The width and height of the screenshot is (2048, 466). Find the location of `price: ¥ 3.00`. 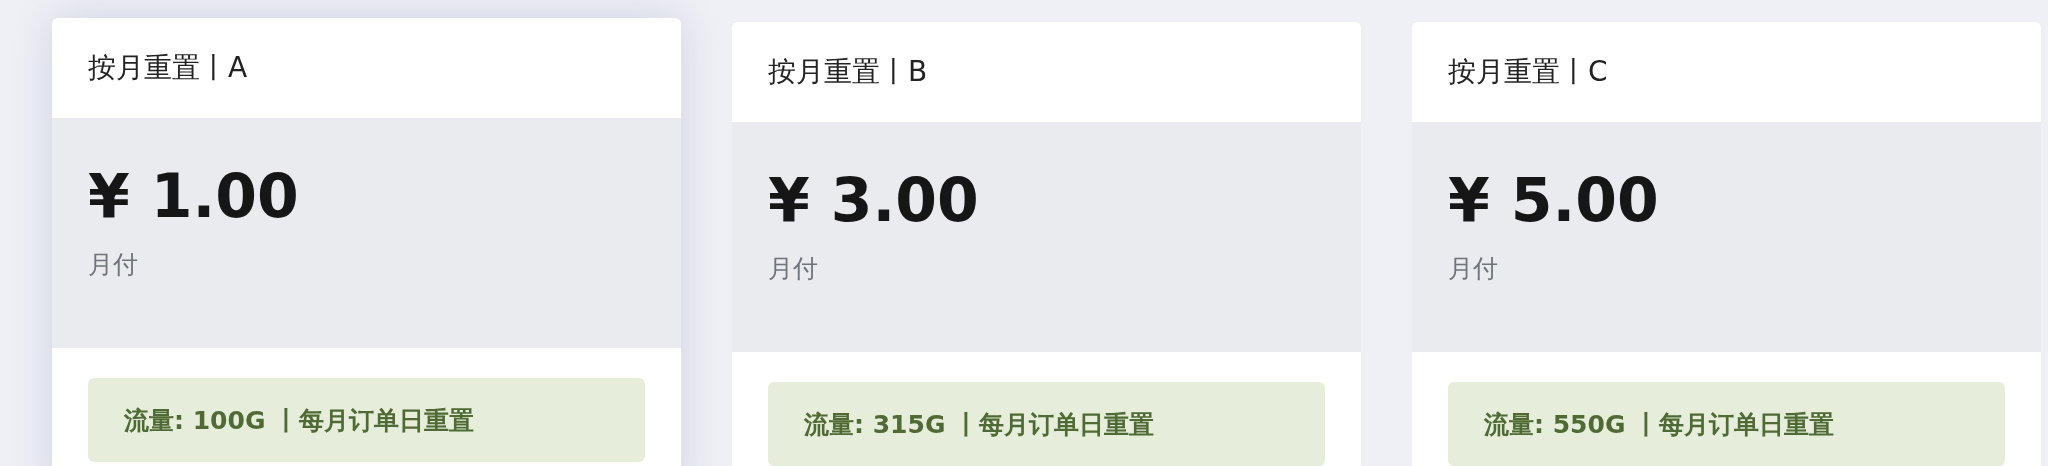

price: ¥ 3.00 is located at coordinates (874, 200).